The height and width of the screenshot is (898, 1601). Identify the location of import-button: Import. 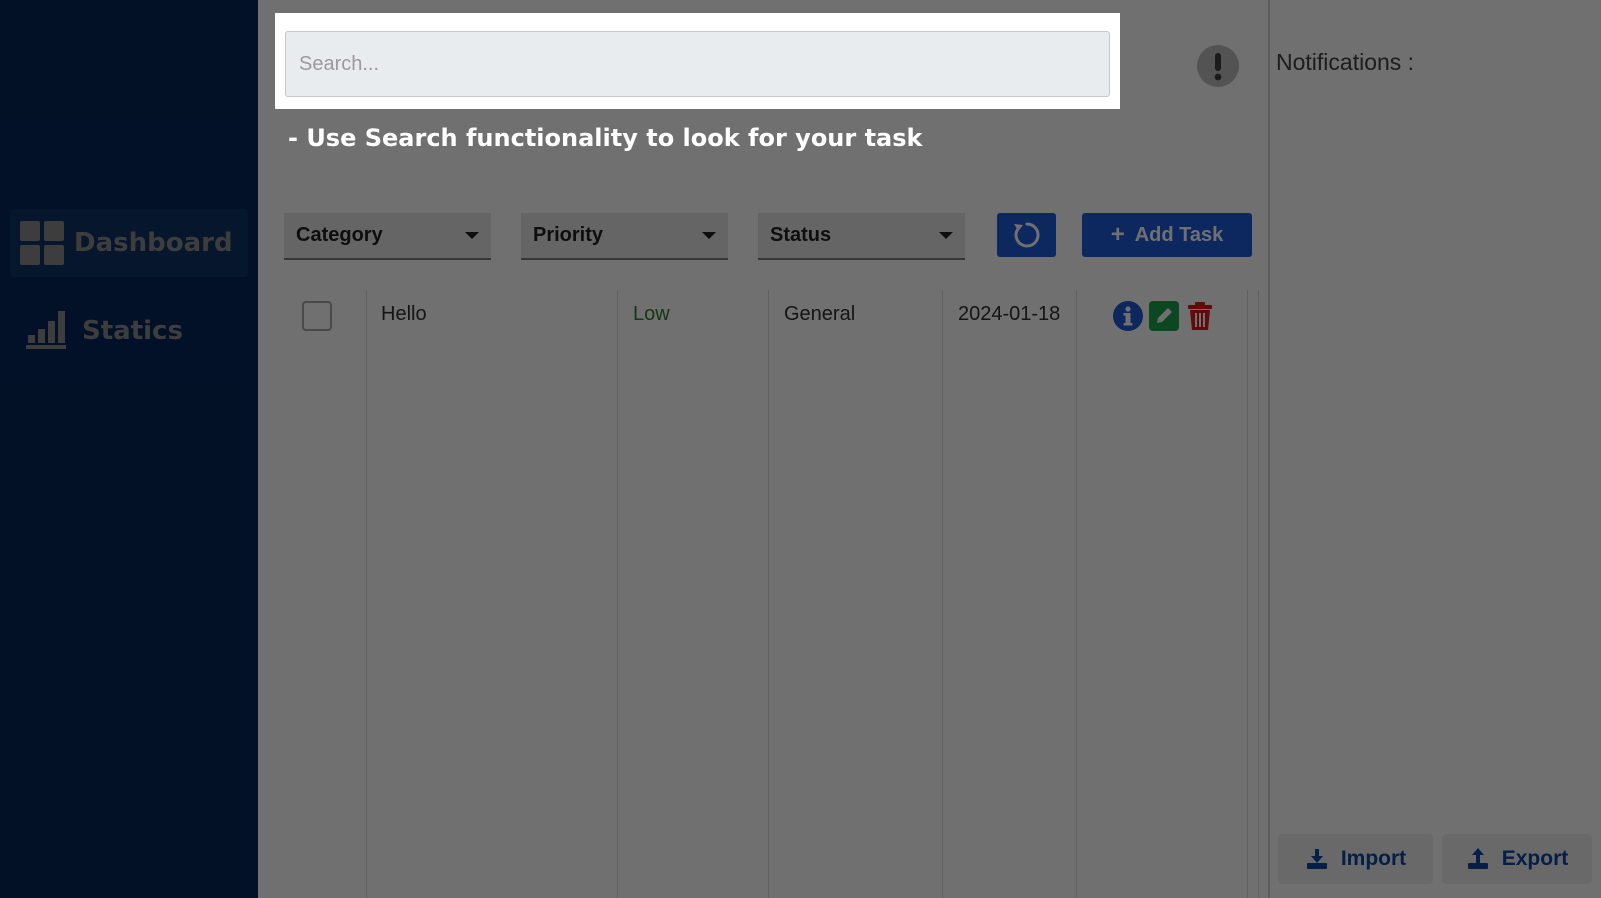
(1355, 859).